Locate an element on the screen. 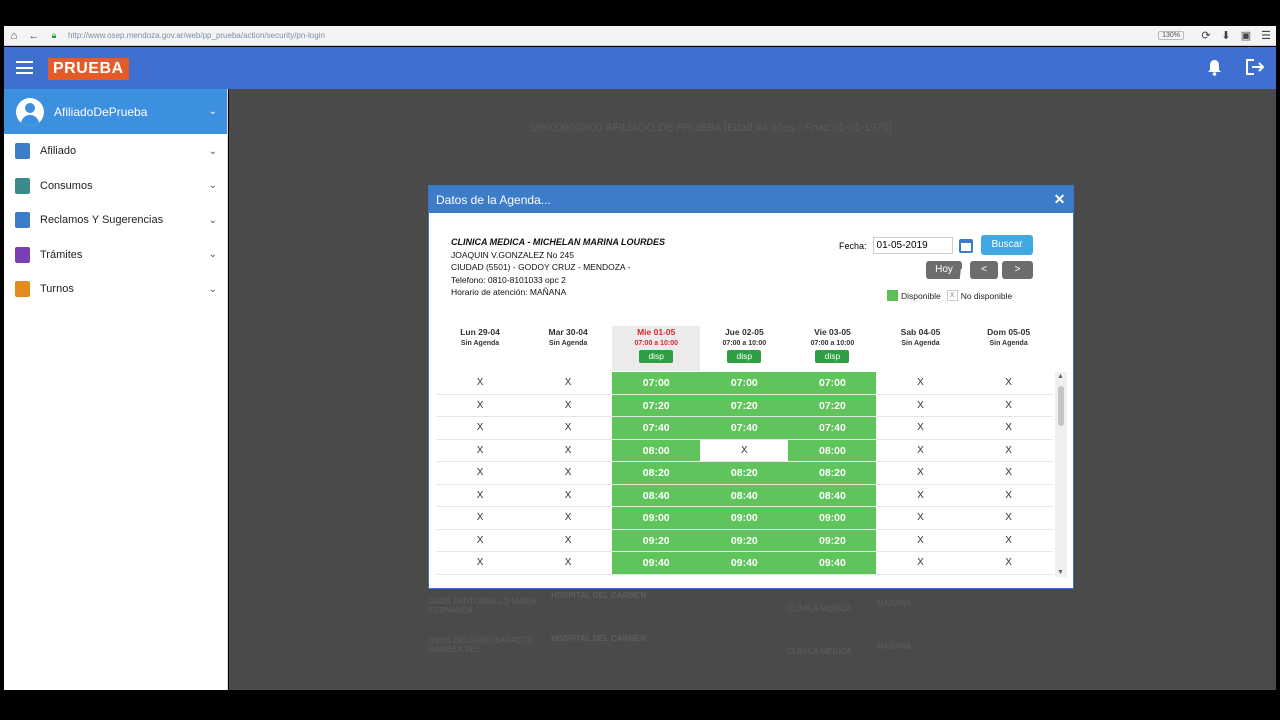 This screenshot has height=720, width=1280. scroll-down-icon: ▼ is located at coordinates (1060, 572).